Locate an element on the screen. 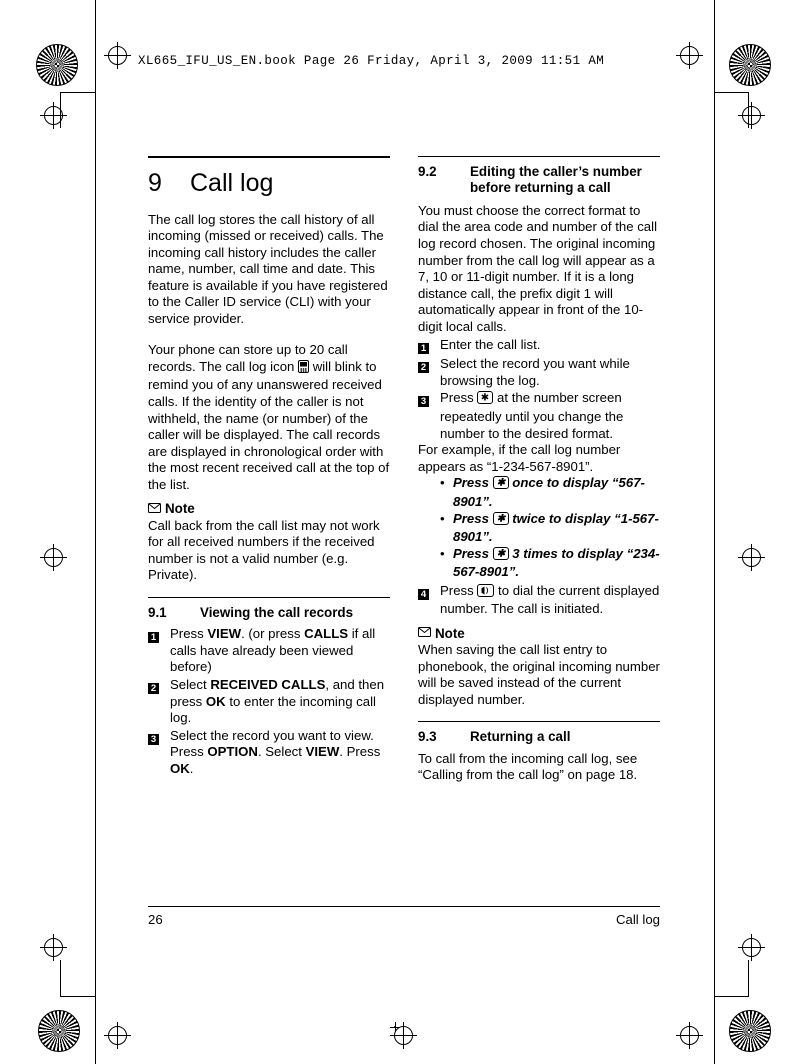  step-number: 4 is located at coordinates (423, 594).